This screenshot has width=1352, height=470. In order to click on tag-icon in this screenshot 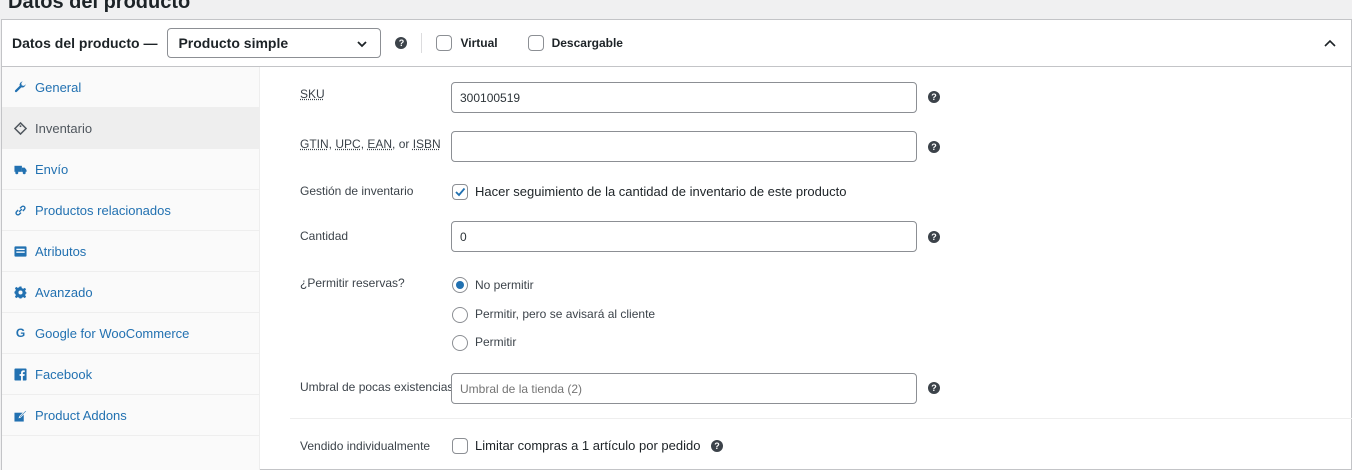, I will do `click(20, 128)`.